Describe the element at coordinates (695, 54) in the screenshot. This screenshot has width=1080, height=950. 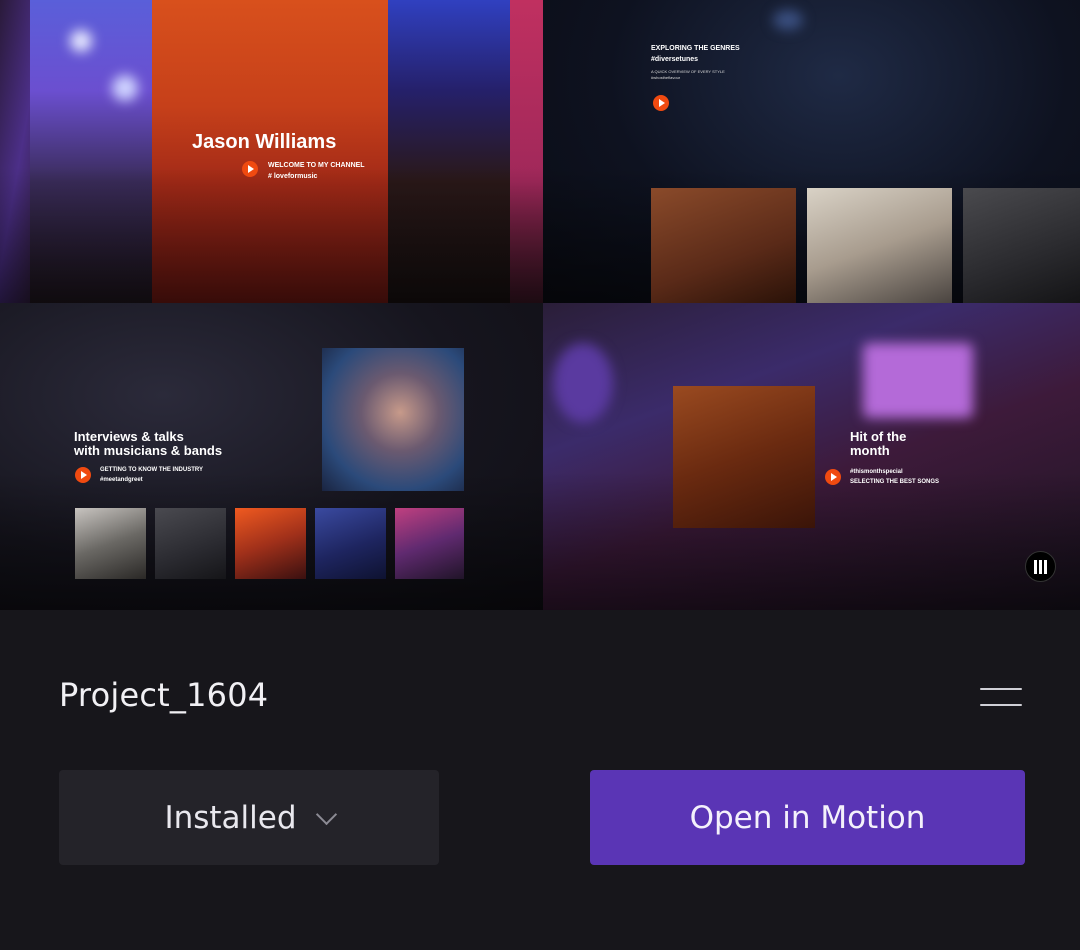
I see `genres-title: EXPLORING THE GENRES #diversetunes` at that location.